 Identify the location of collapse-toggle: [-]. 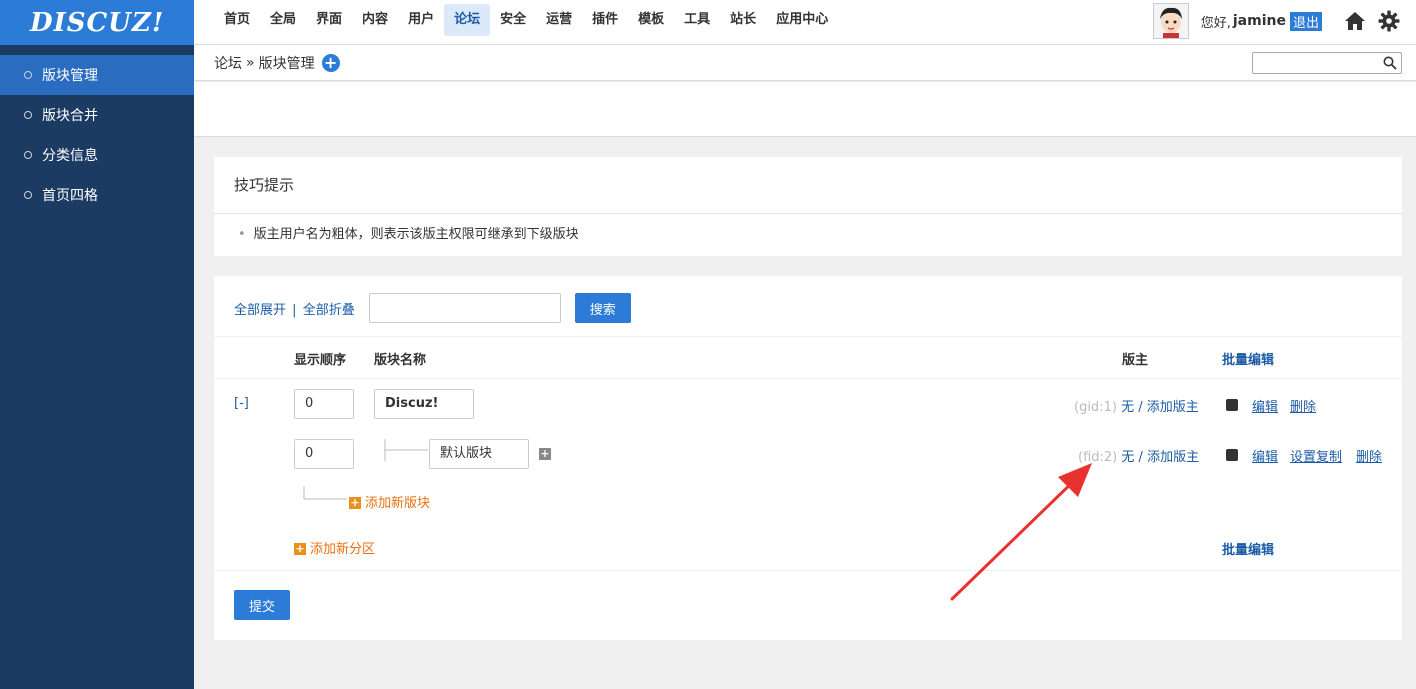
(241, 403).